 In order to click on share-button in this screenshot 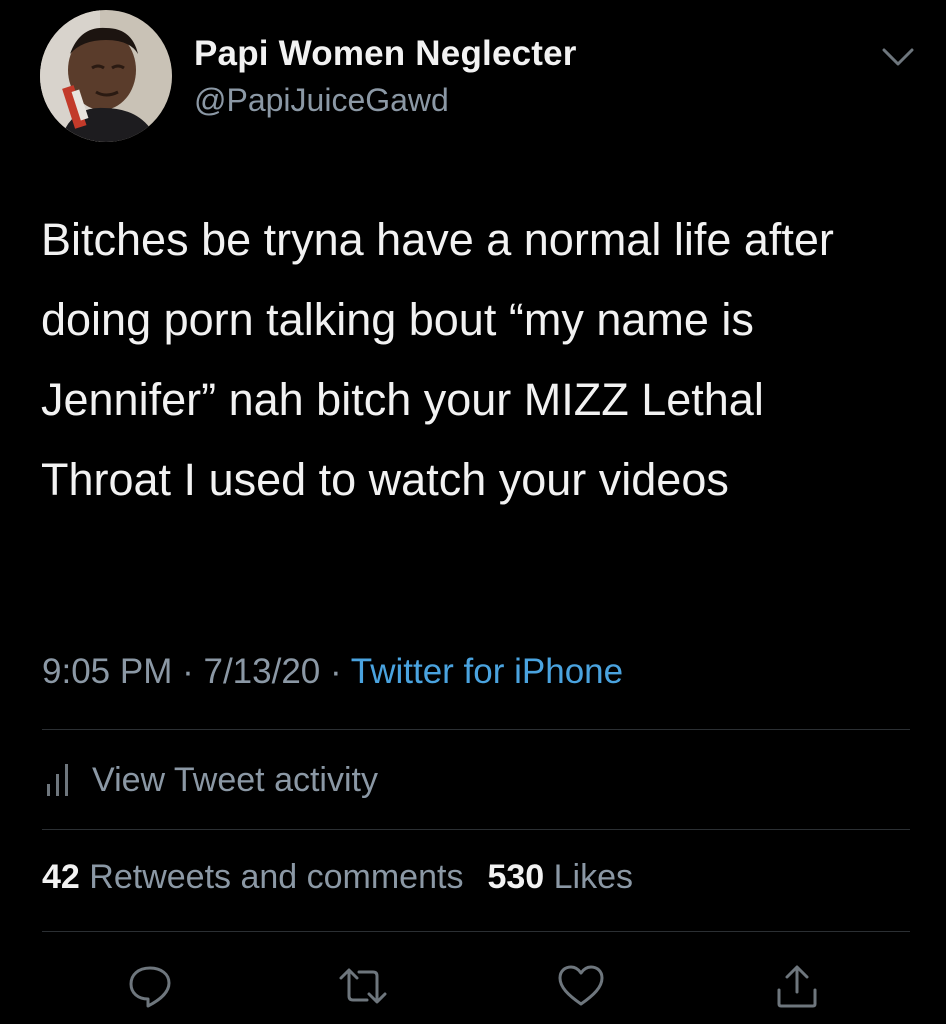, I will do `click(797, 986)`.